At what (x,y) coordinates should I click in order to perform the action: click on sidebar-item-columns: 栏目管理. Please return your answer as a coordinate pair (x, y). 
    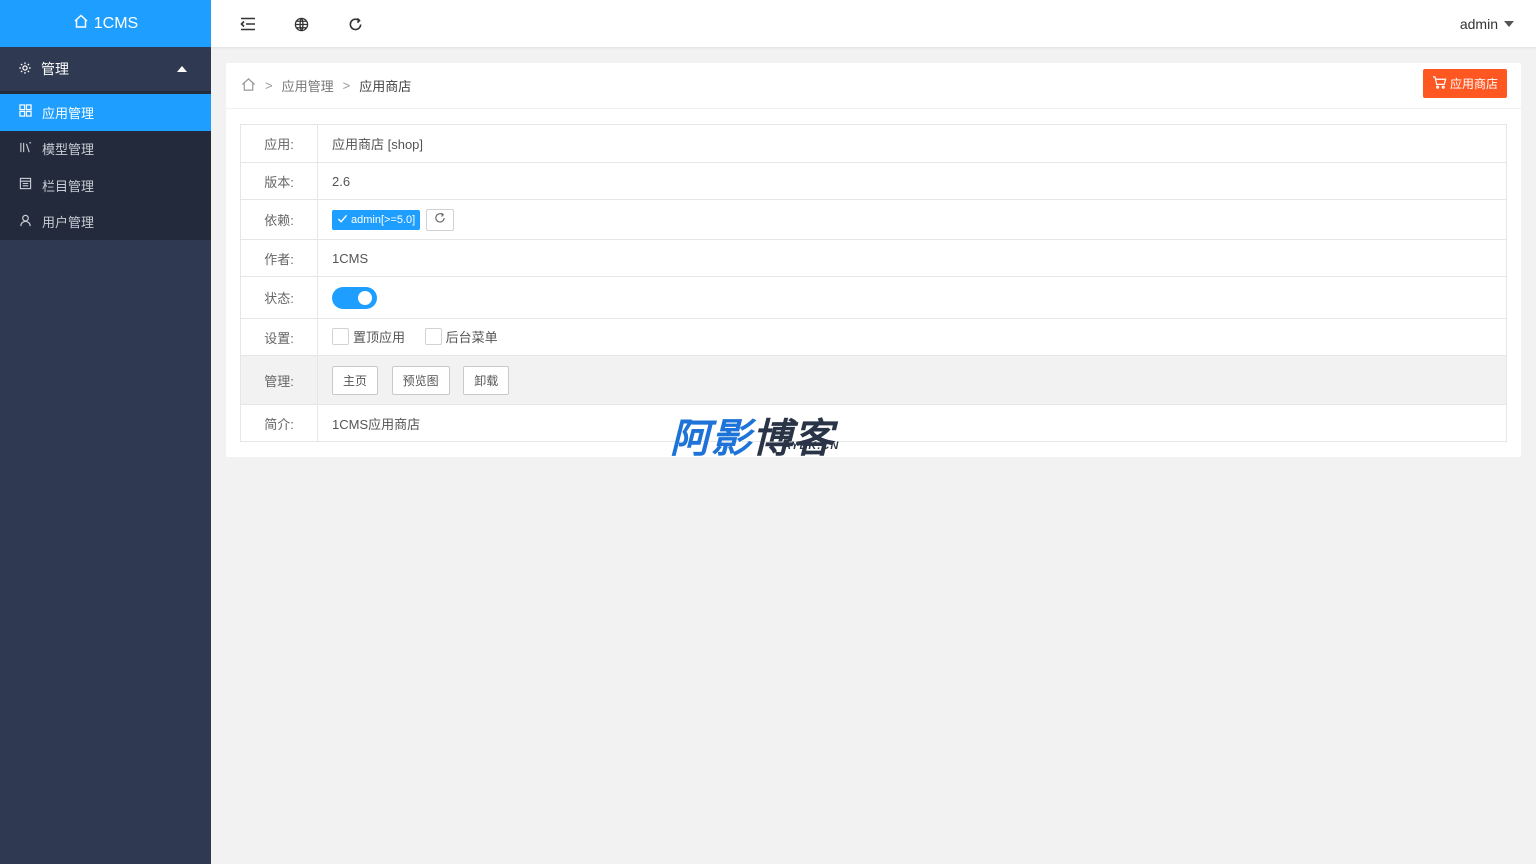
    Looking at the image, I should click on (105, 185).